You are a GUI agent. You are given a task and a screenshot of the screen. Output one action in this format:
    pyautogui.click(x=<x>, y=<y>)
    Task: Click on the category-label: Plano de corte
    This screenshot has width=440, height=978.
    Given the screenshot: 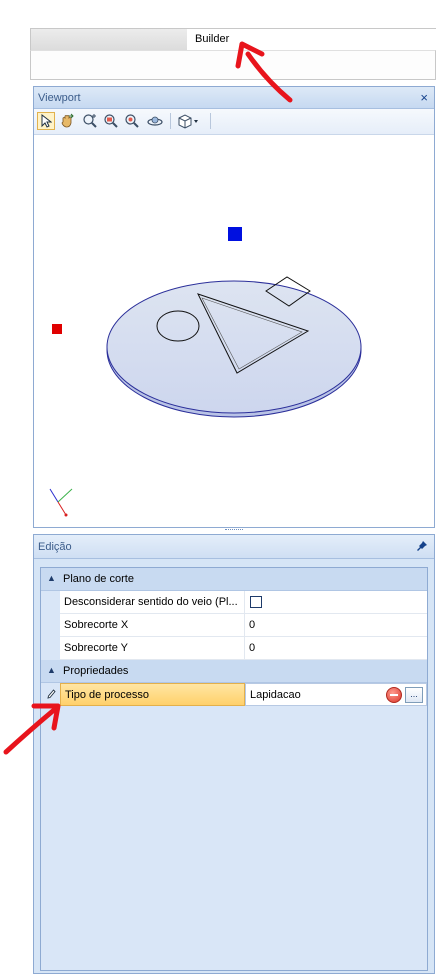 What is the action you would take?
    pyautogui.click(x=98, y=579)
    